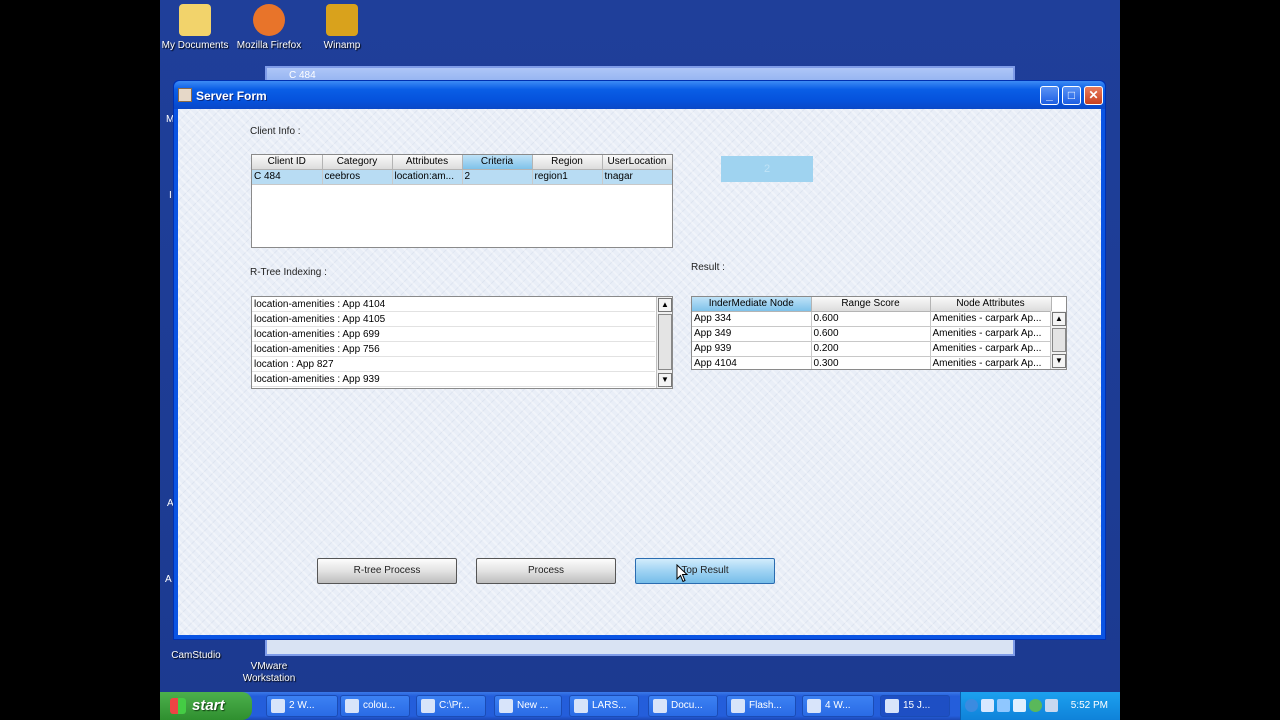  Describe the element at coordinates (1035, 705) in the screenshot. I see `info-icon` at that location.